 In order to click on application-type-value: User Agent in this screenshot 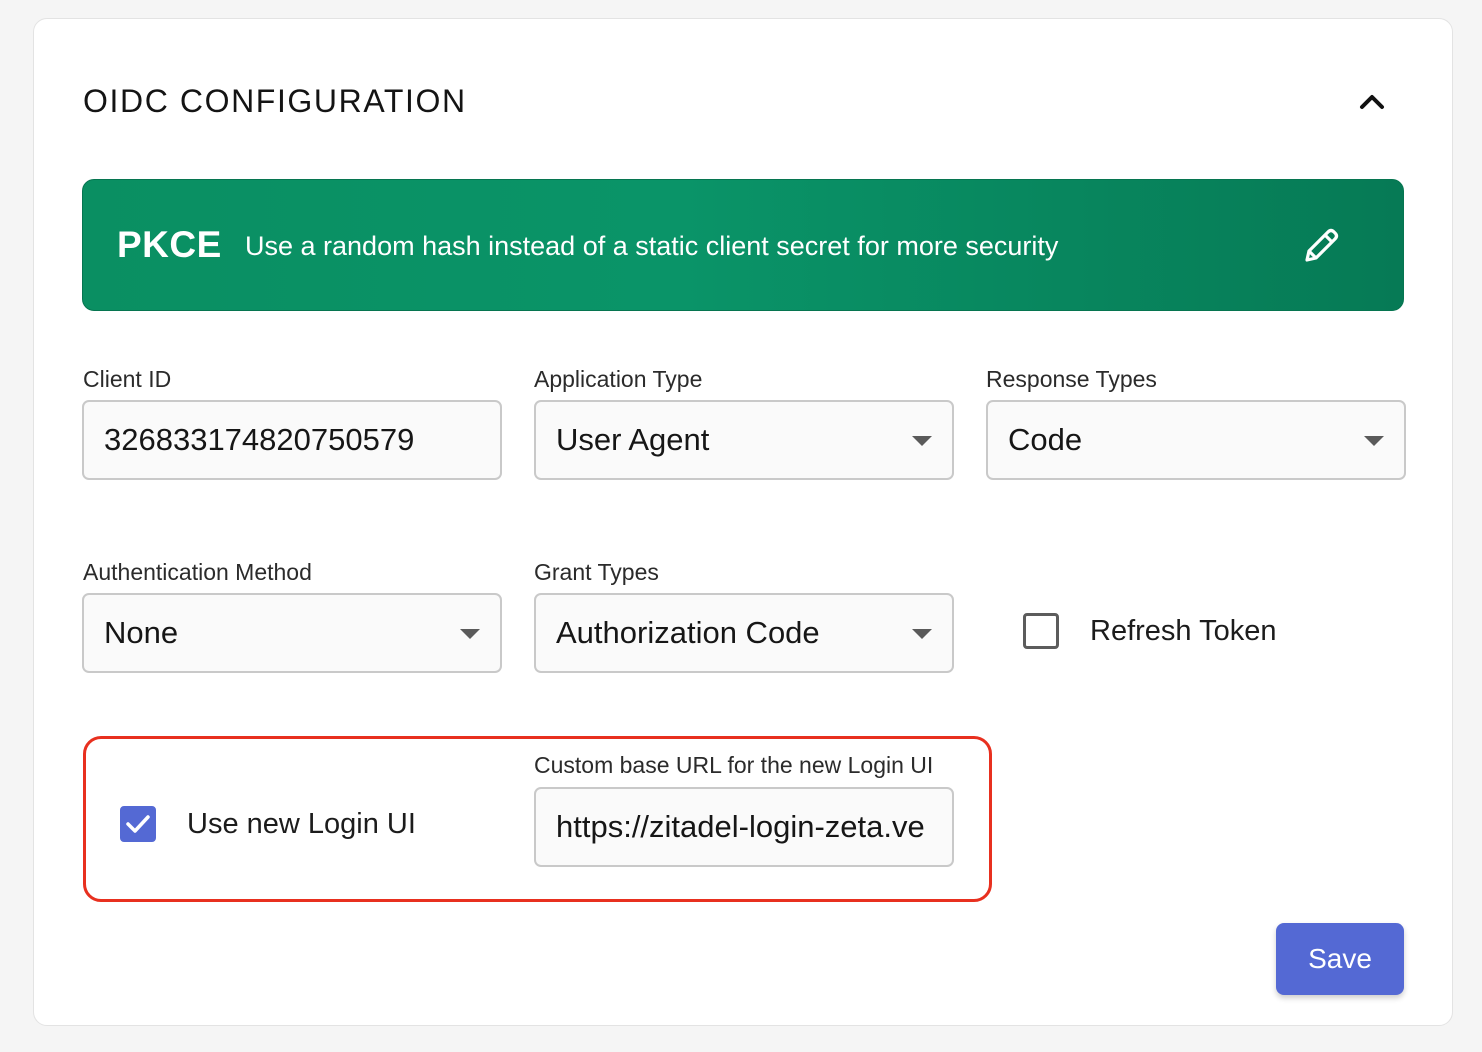, I will do `click(633, 439)`.